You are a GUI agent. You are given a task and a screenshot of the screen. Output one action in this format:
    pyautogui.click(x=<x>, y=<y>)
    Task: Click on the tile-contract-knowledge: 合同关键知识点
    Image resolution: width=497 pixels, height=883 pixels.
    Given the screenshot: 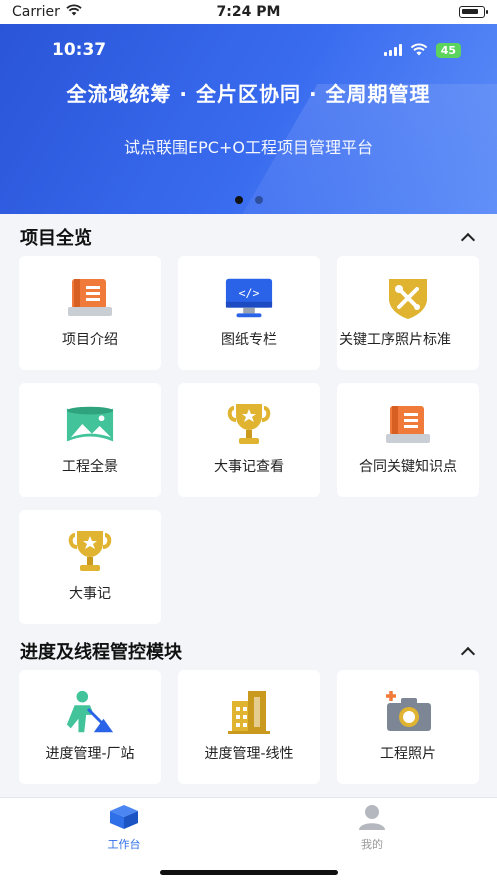 What is the action you would take?
    pyautogui.click(x=408, y=440)
    